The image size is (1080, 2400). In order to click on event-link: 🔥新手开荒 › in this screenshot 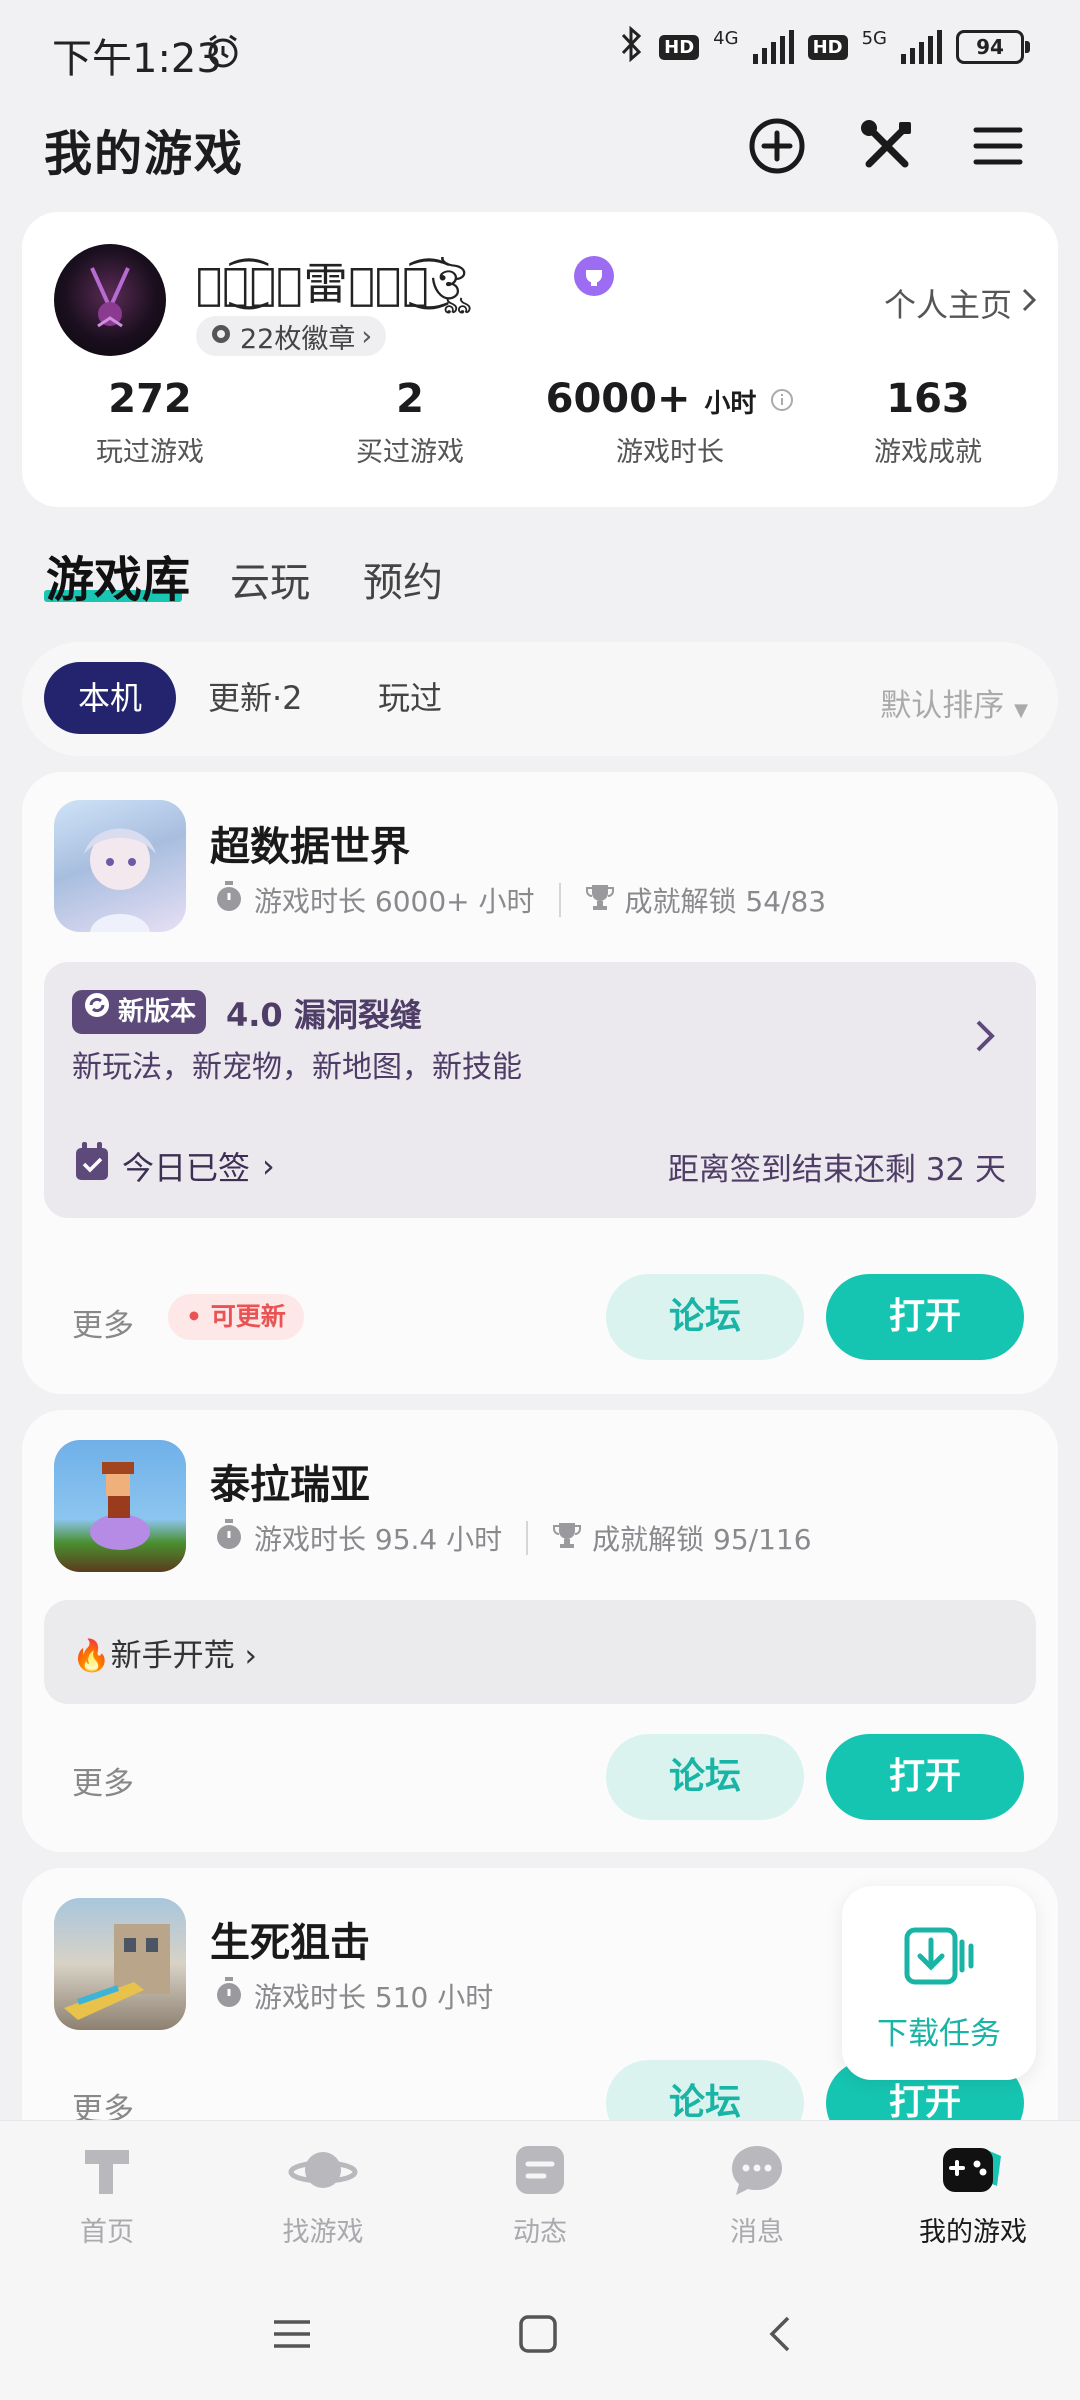, I will do `click(164, 1652)`.